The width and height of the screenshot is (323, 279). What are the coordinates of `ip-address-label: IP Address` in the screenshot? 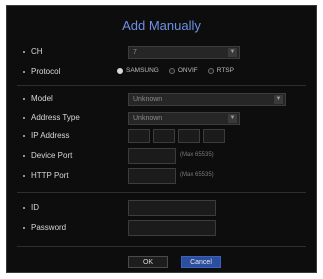 It's located at (50, 135).